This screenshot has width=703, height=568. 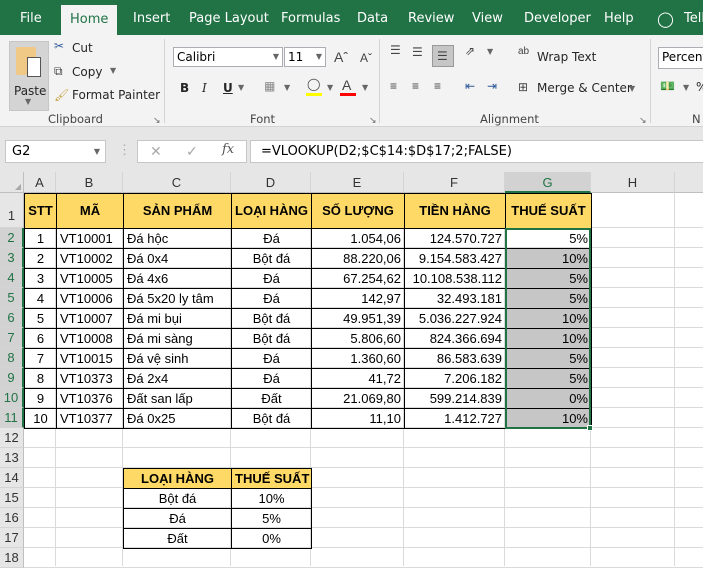 I want to click on chevron-down-icon: ▼, so click(x=97, y=151).